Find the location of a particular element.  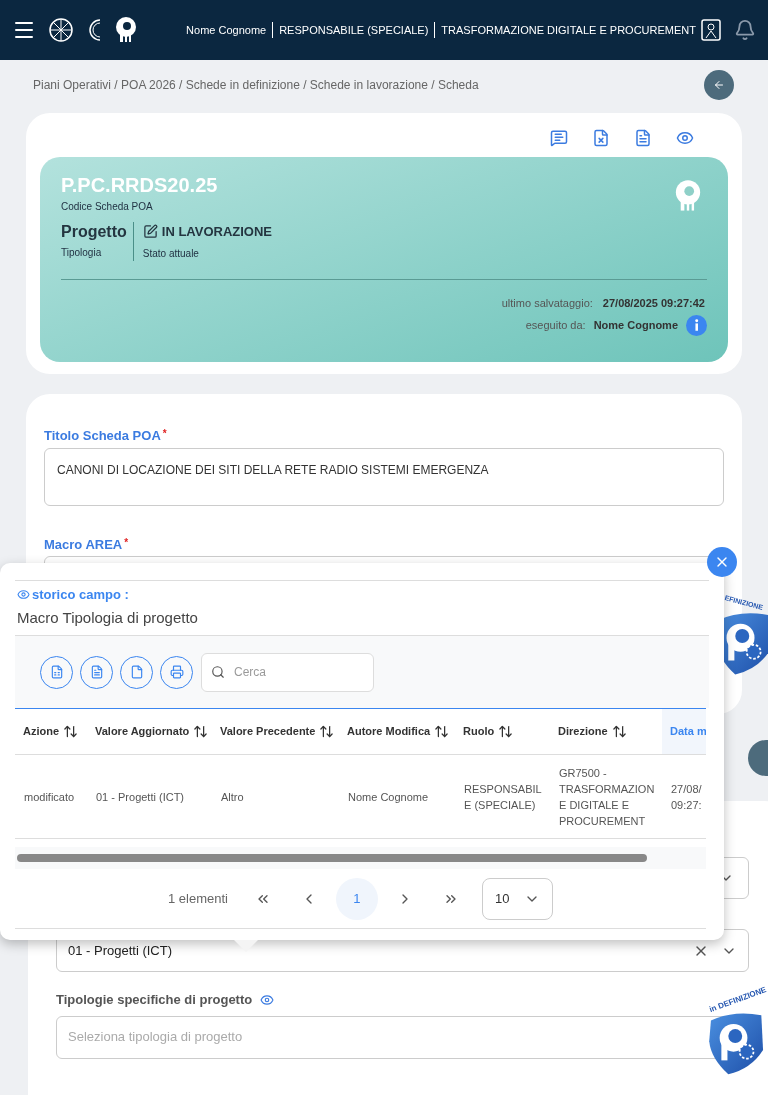

column-header: Valore Aggiornato is located at coordinates (149, 731).